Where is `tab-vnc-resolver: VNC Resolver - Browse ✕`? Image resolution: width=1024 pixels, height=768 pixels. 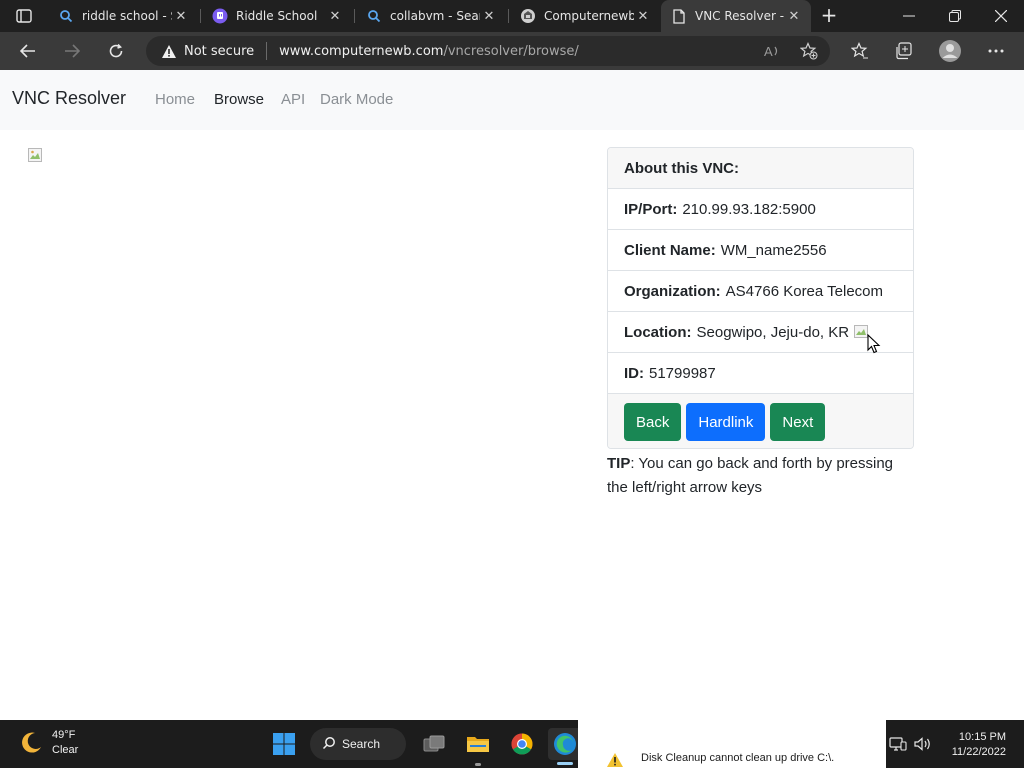 tab-vnc-resolver: VNC Resolver - Browse ✕ is located at coordinates (736, 16).